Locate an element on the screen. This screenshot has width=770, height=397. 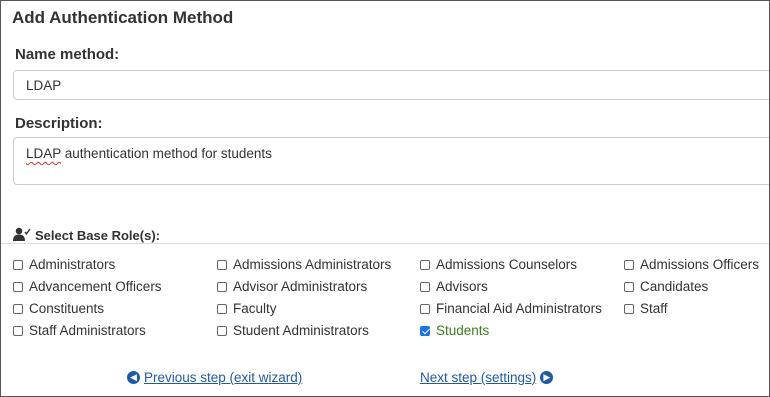
role-option: Advisor Administrators is located at coordinates (292, 286).